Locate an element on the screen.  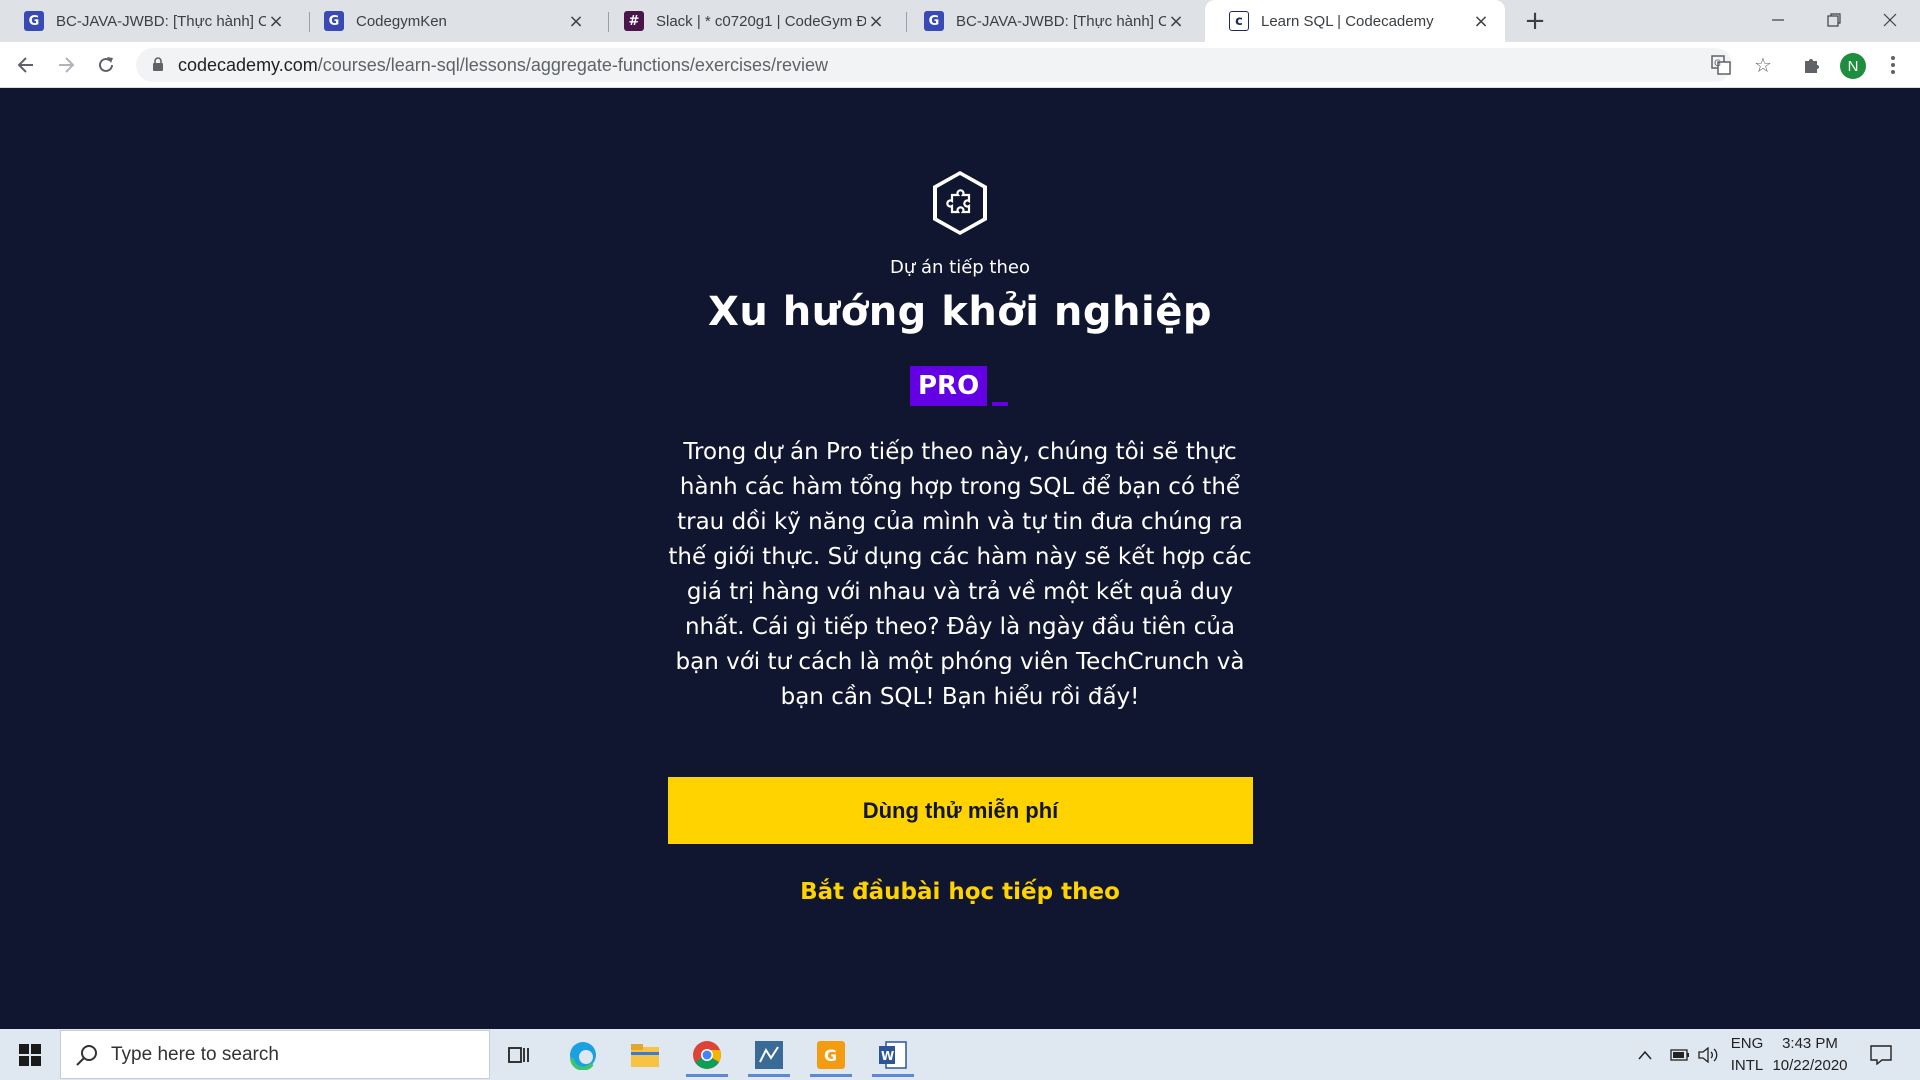
tab-slack: # Slack | * c0720g1 | CodeGym Đà × is located at coordinates (750, 21).